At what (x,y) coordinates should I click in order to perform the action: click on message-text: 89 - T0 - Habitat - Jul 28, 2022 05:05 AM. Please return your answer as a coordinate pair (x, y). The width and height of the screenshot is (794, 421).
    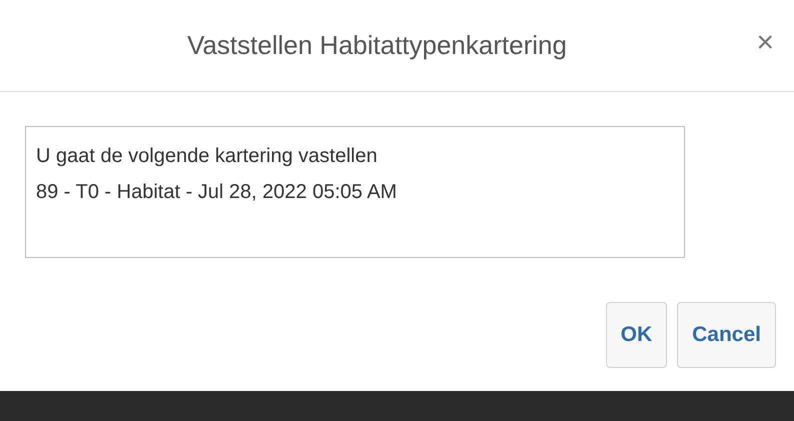
    Looking at the image, I should click on (217, 192).